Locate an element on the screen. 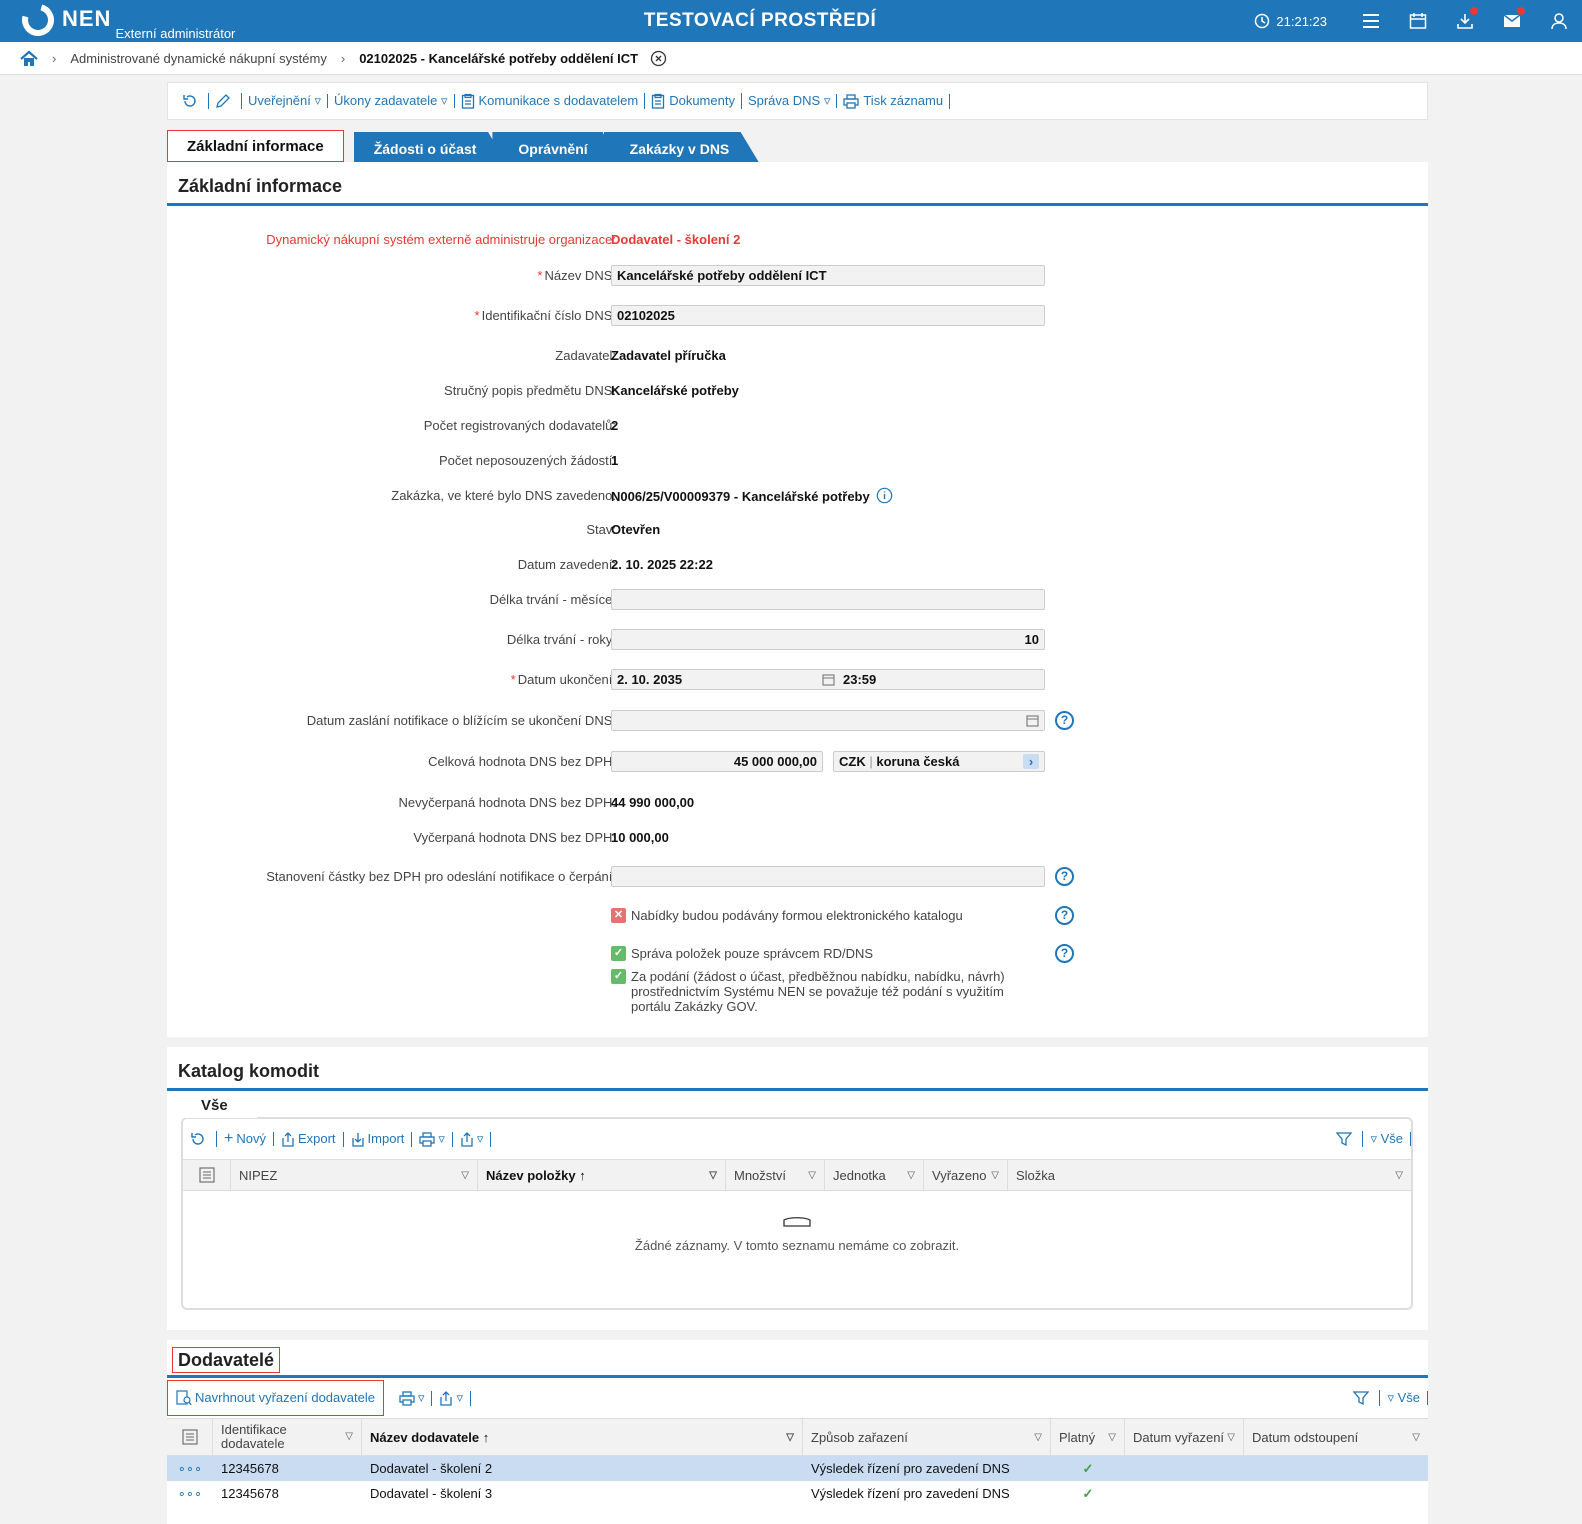 The image size is (1582, 1524). share-icon is located at coordinates (467, 1139).